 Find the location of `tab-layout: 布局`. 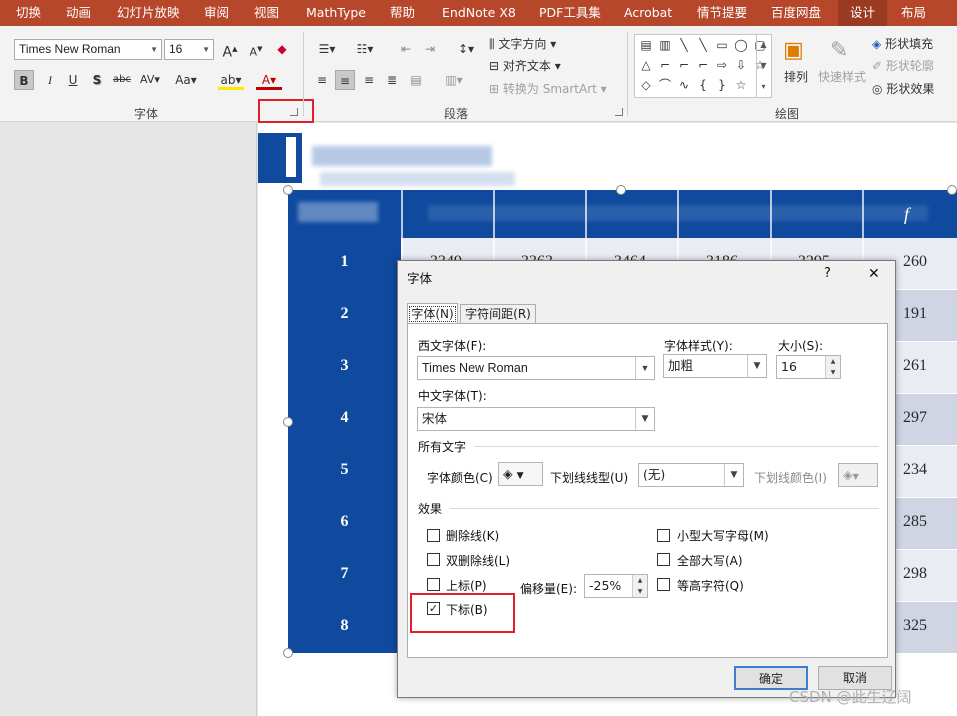

tab-layout: 布局 is located at coordinates (913, 13).